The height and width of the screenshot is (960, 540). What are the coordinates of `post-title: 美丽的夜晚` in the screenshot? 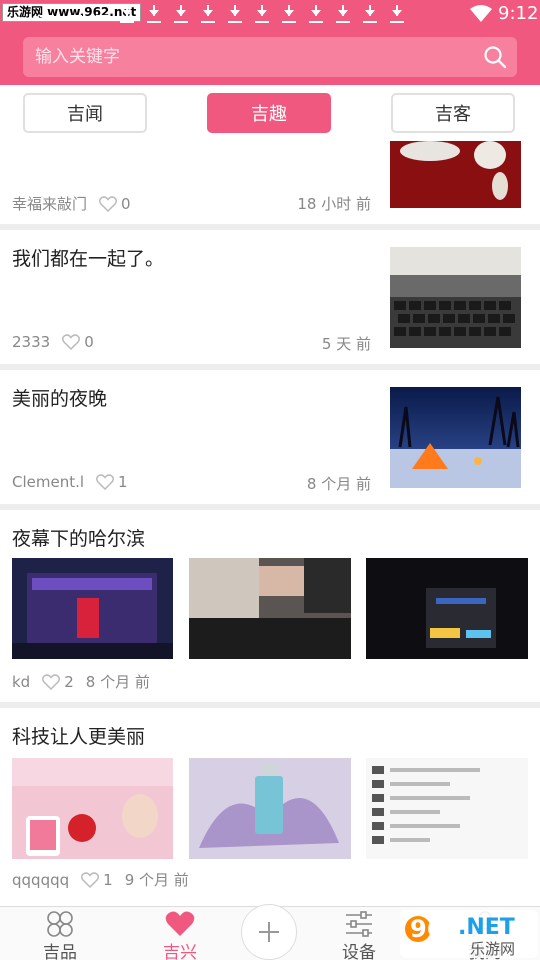 It's located at (60, 399).